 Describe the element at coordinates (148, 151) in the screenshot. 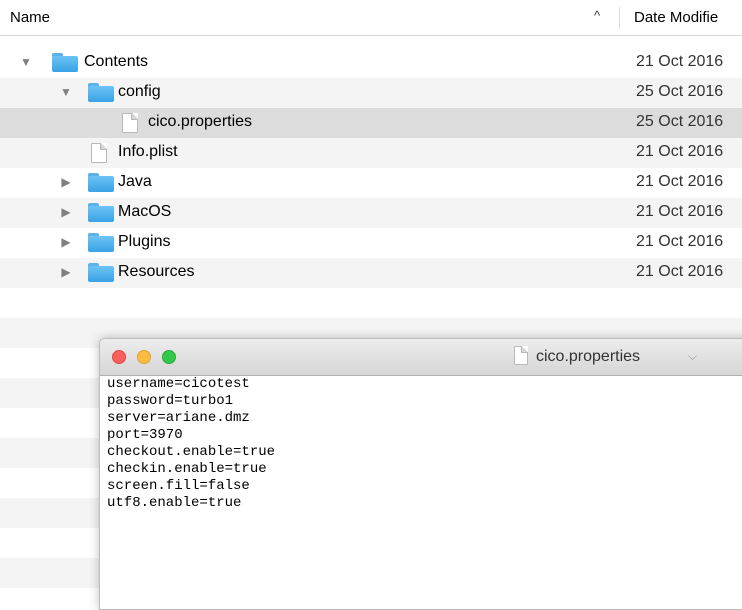

I see `item-name: Info.plist` at that location.